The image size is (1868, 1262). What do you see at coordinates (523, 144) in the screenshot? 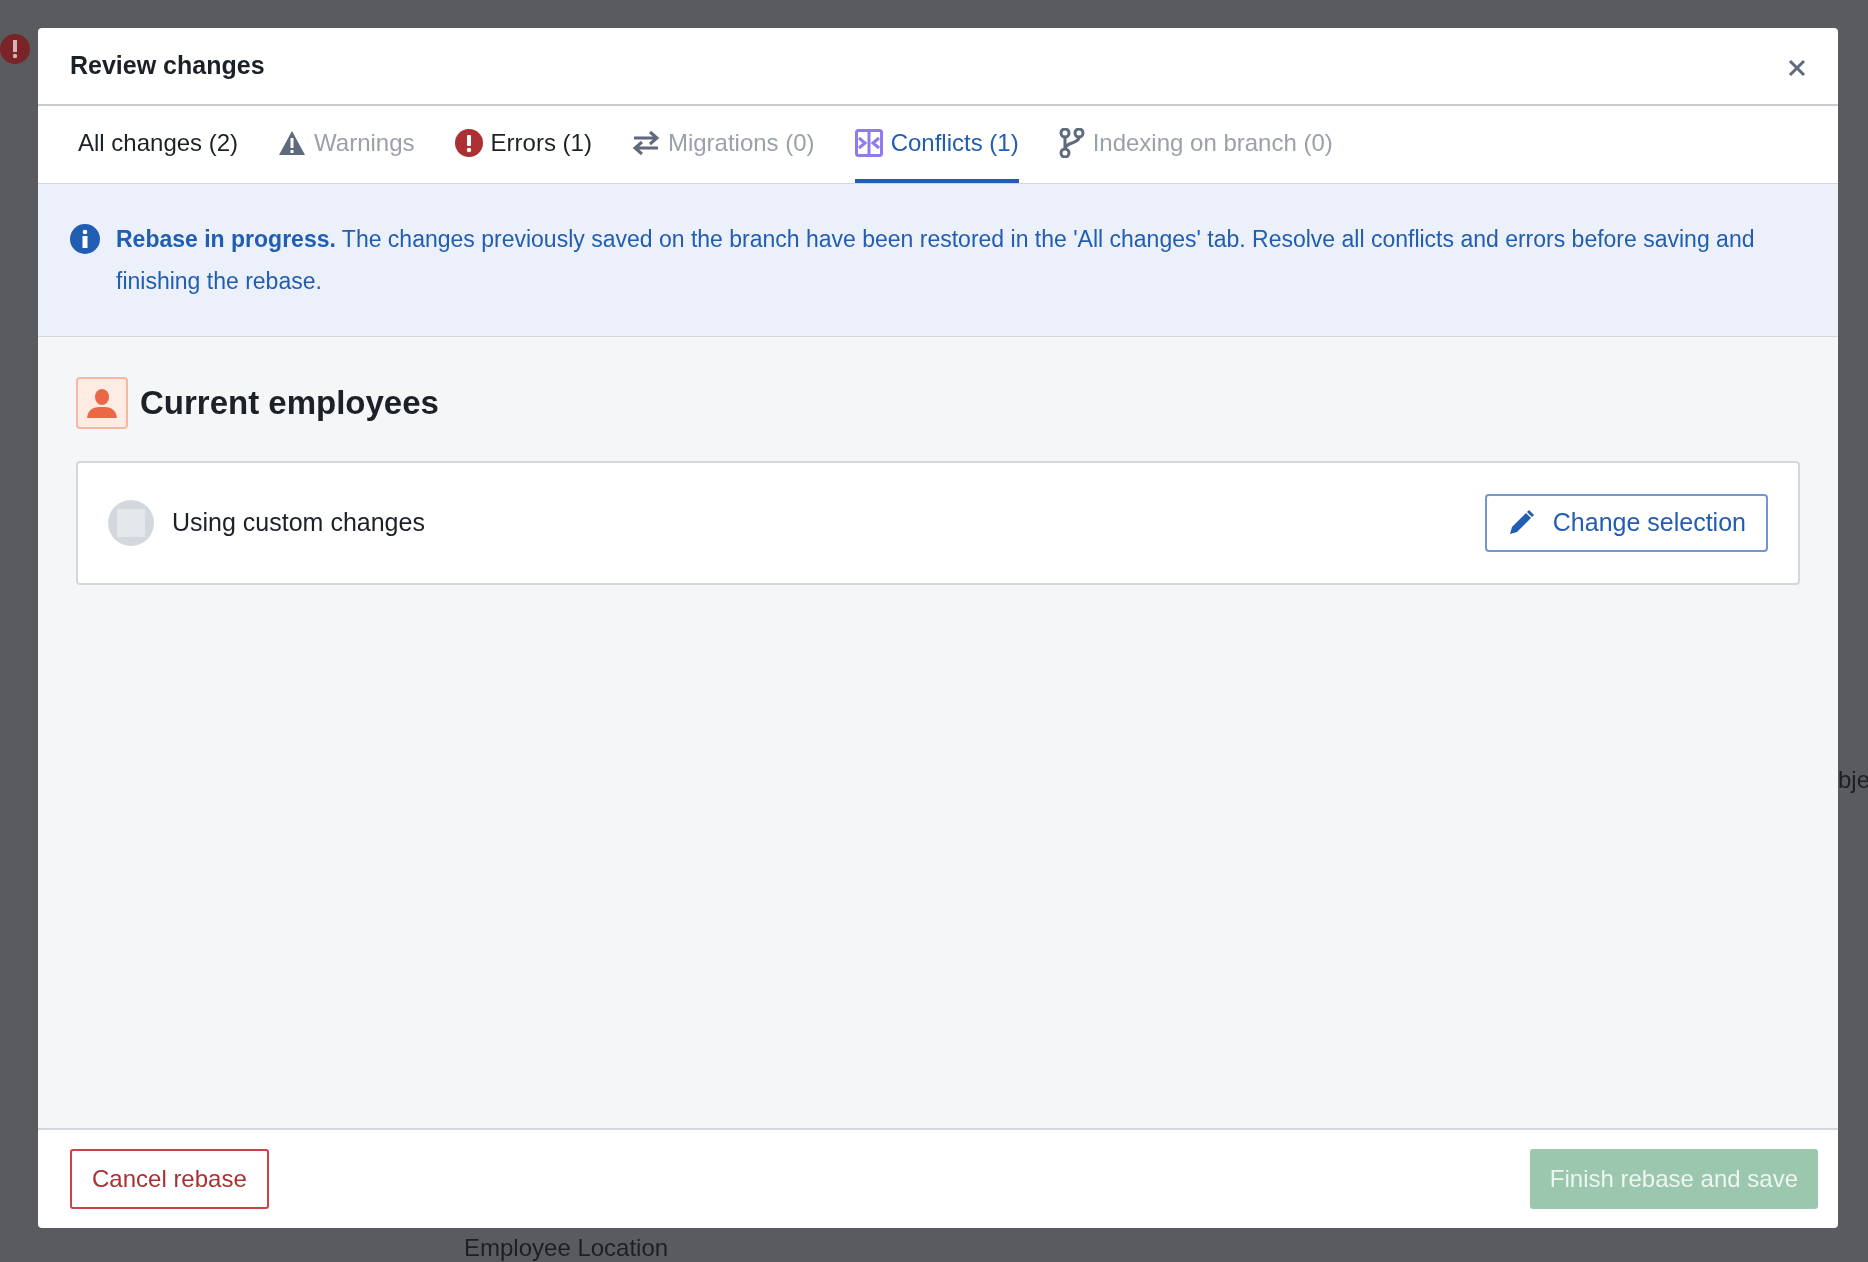
I see `tab: Errors (1)` at bounding box center [523, 144].